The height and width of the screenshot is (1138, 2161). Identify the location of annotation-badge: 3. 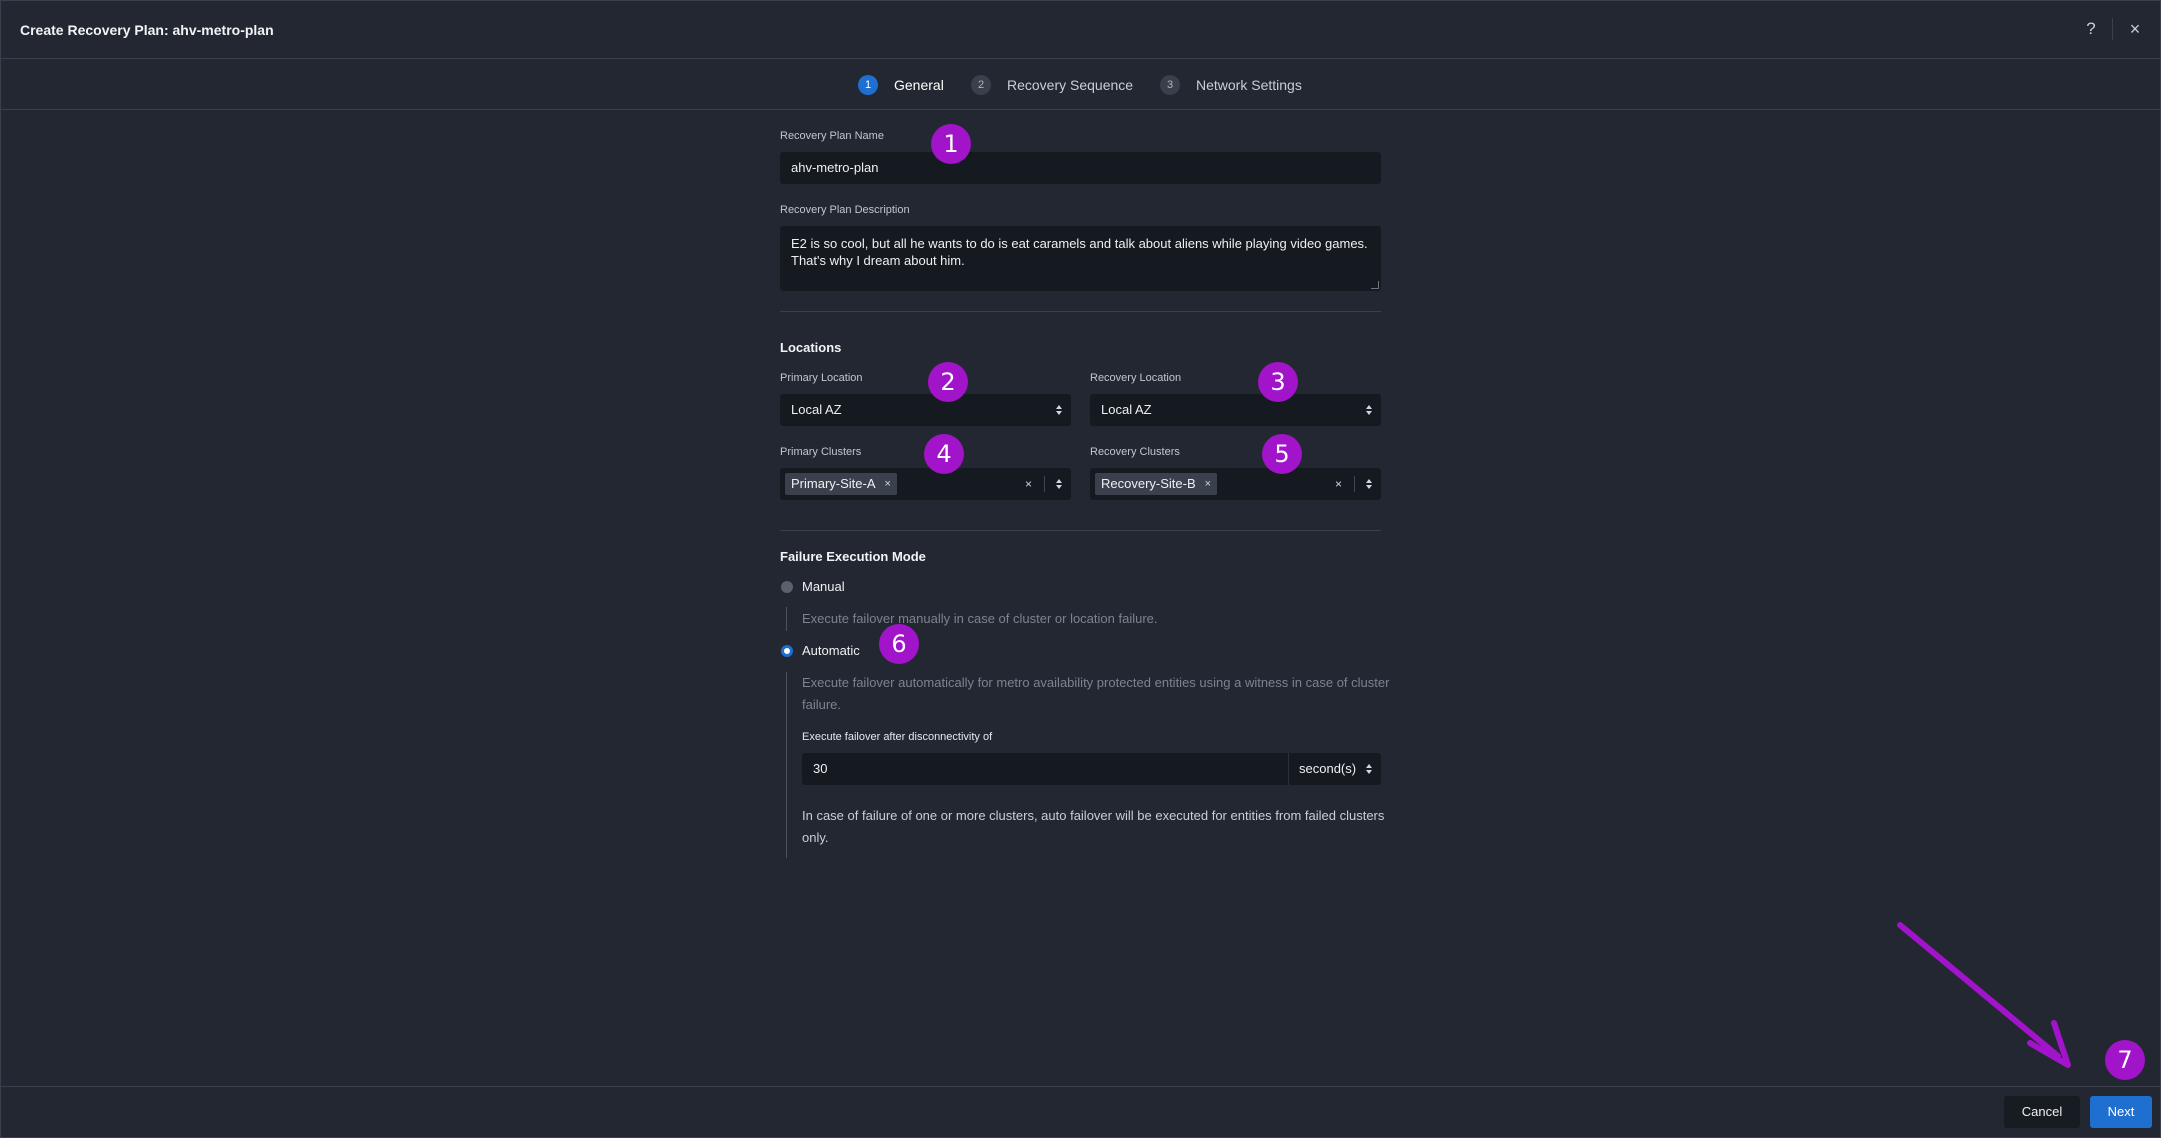
(1278, 382).